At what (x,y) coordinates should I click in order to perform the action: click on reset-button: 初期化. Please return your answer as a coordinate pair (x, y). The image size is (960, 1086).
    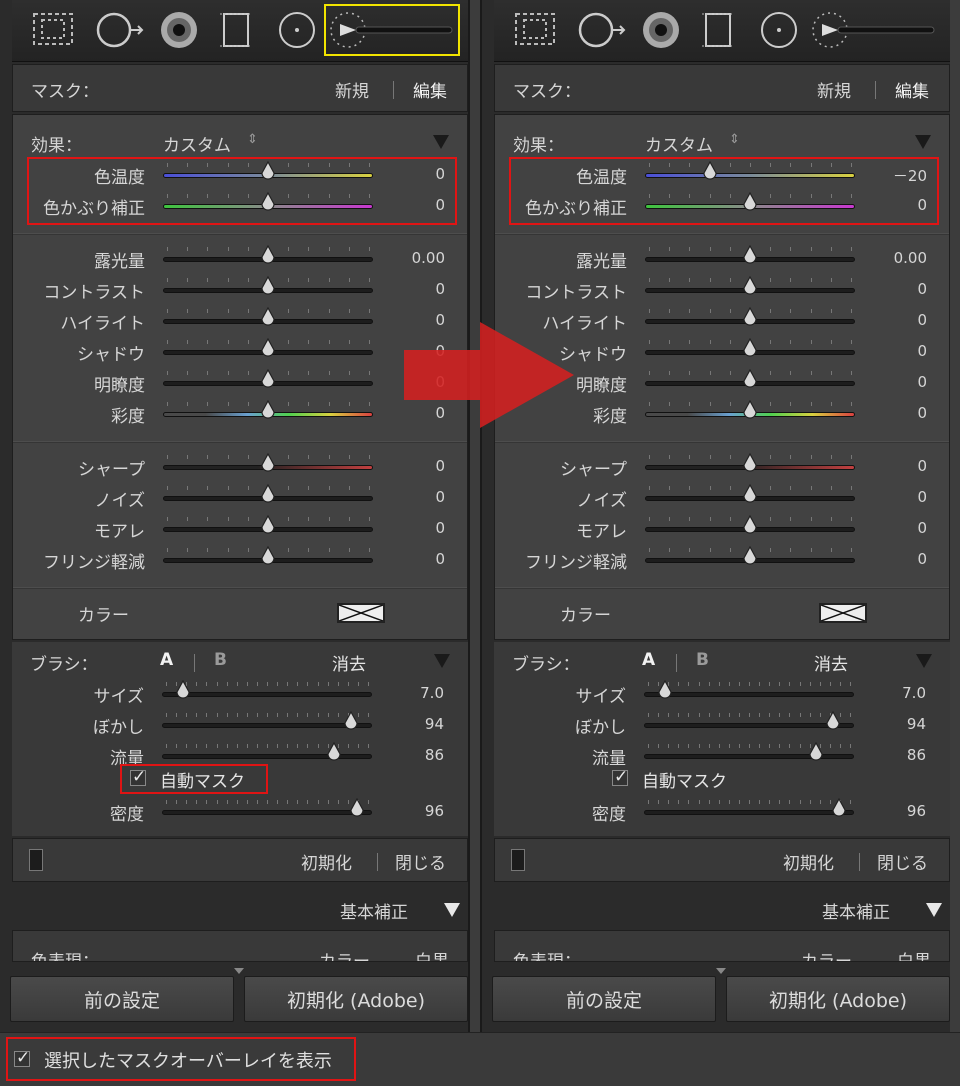
    Looking at the image, I should click on (326, 861).